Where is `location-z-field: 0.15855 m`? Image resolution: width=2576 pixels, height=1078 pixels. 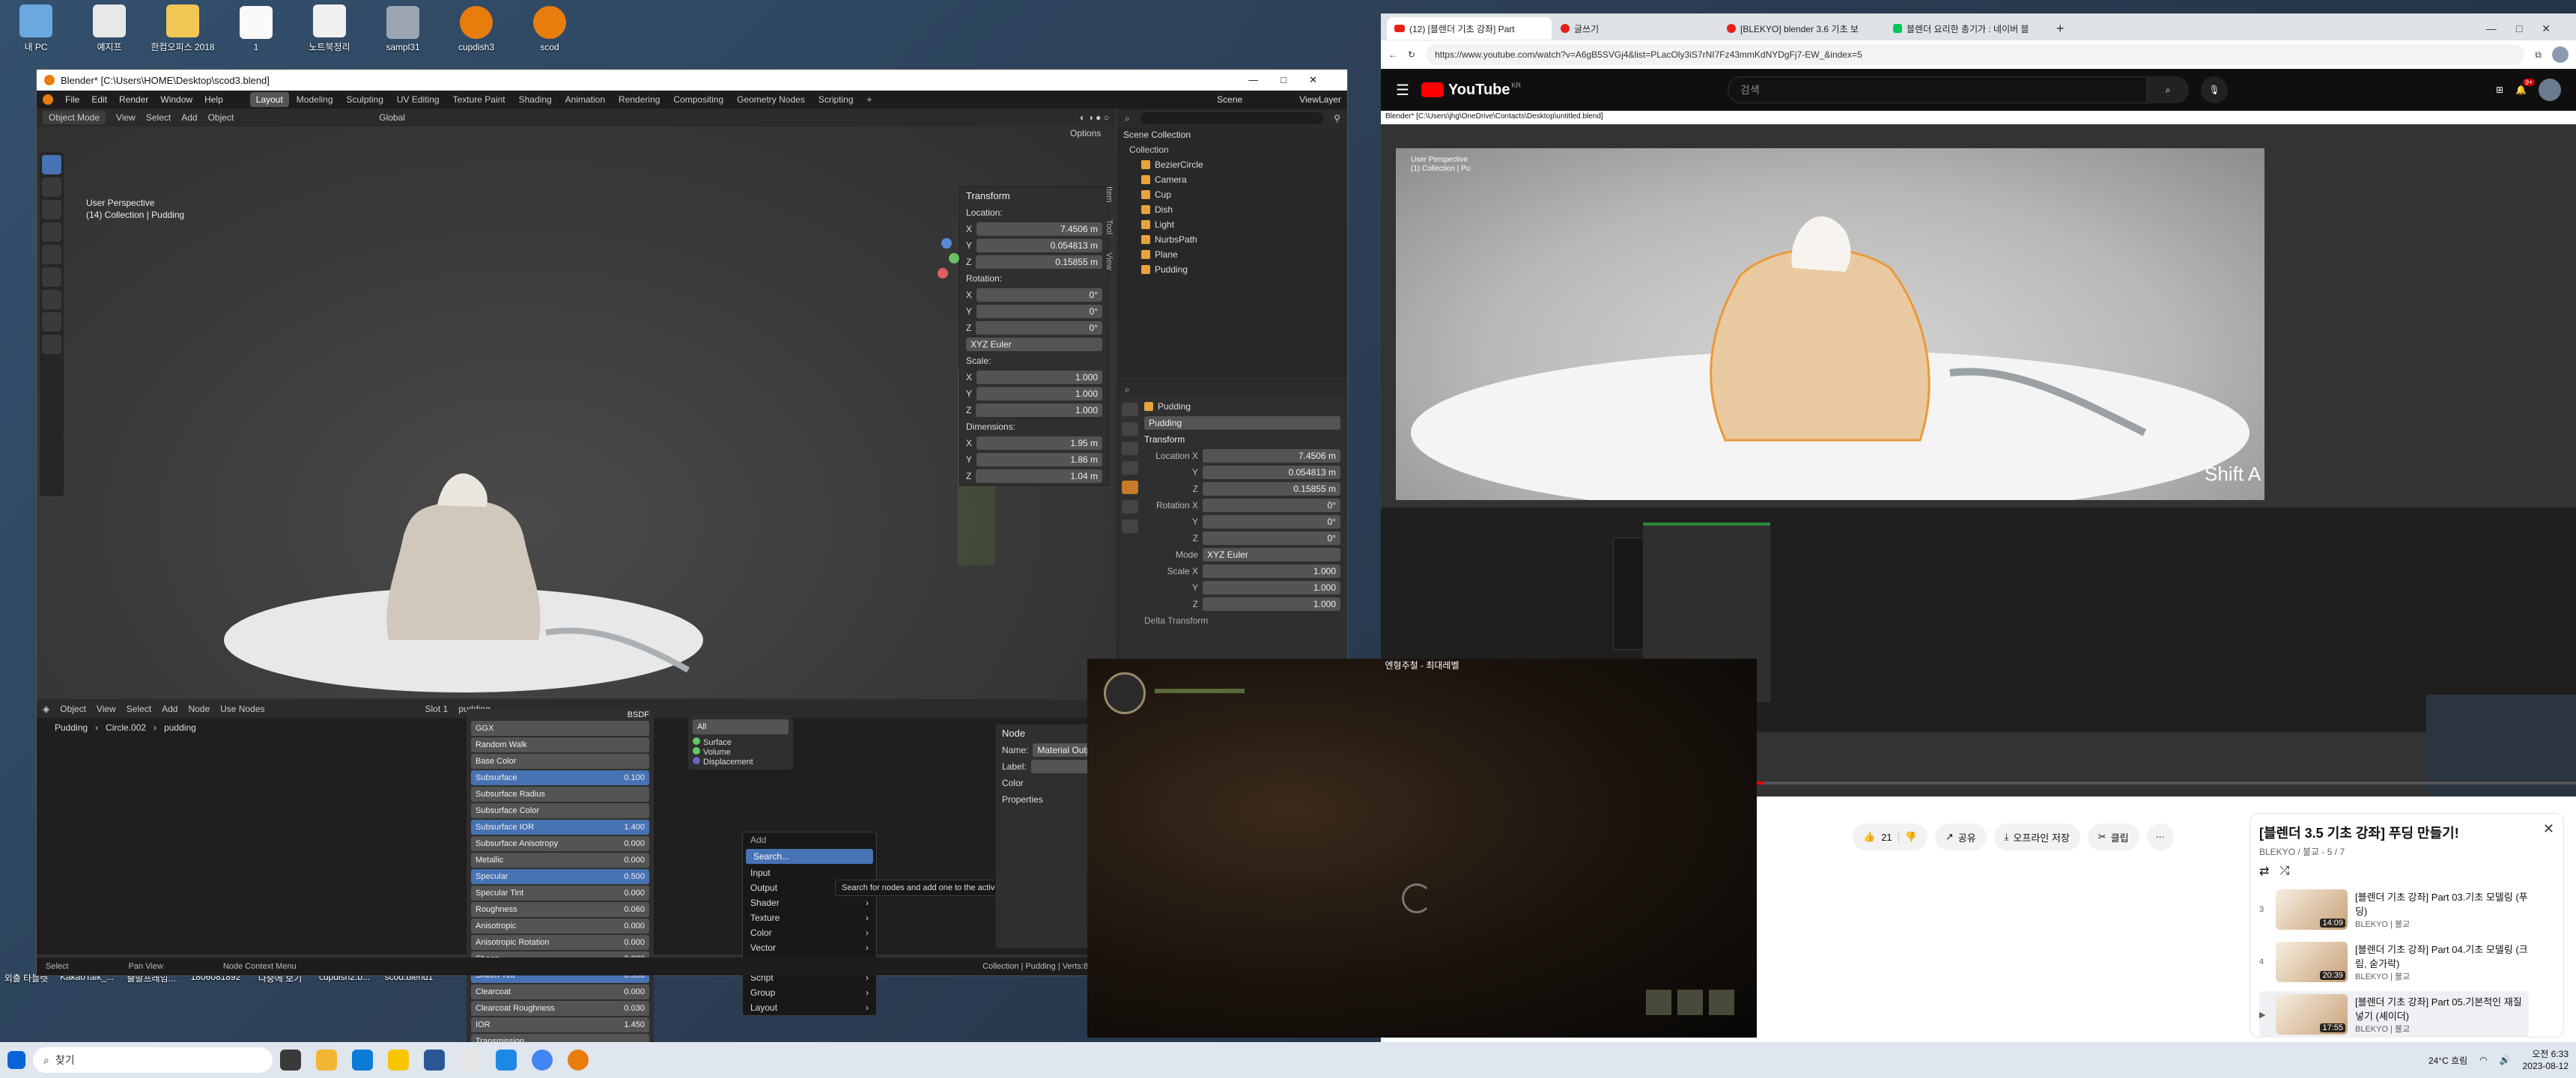 location-z-field: 0.15855 m is located at coordinates (1039, 262).